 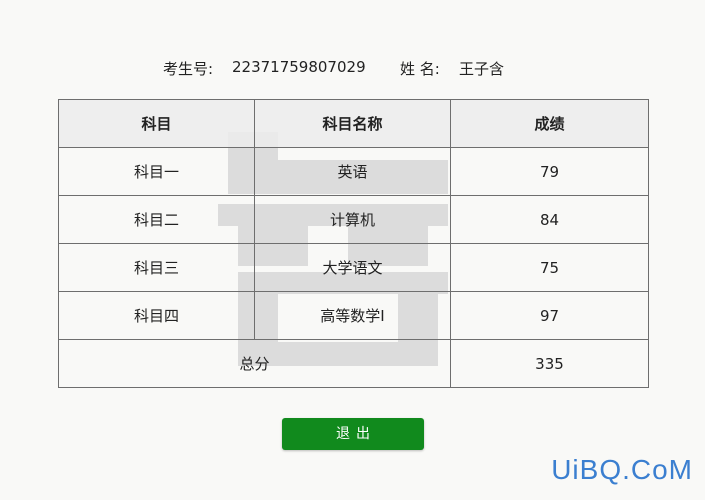 What do you see at coordinates (420, 69) in the screenshot?
I see `name-label: 姓 名:` at bounding box center [420, 69].